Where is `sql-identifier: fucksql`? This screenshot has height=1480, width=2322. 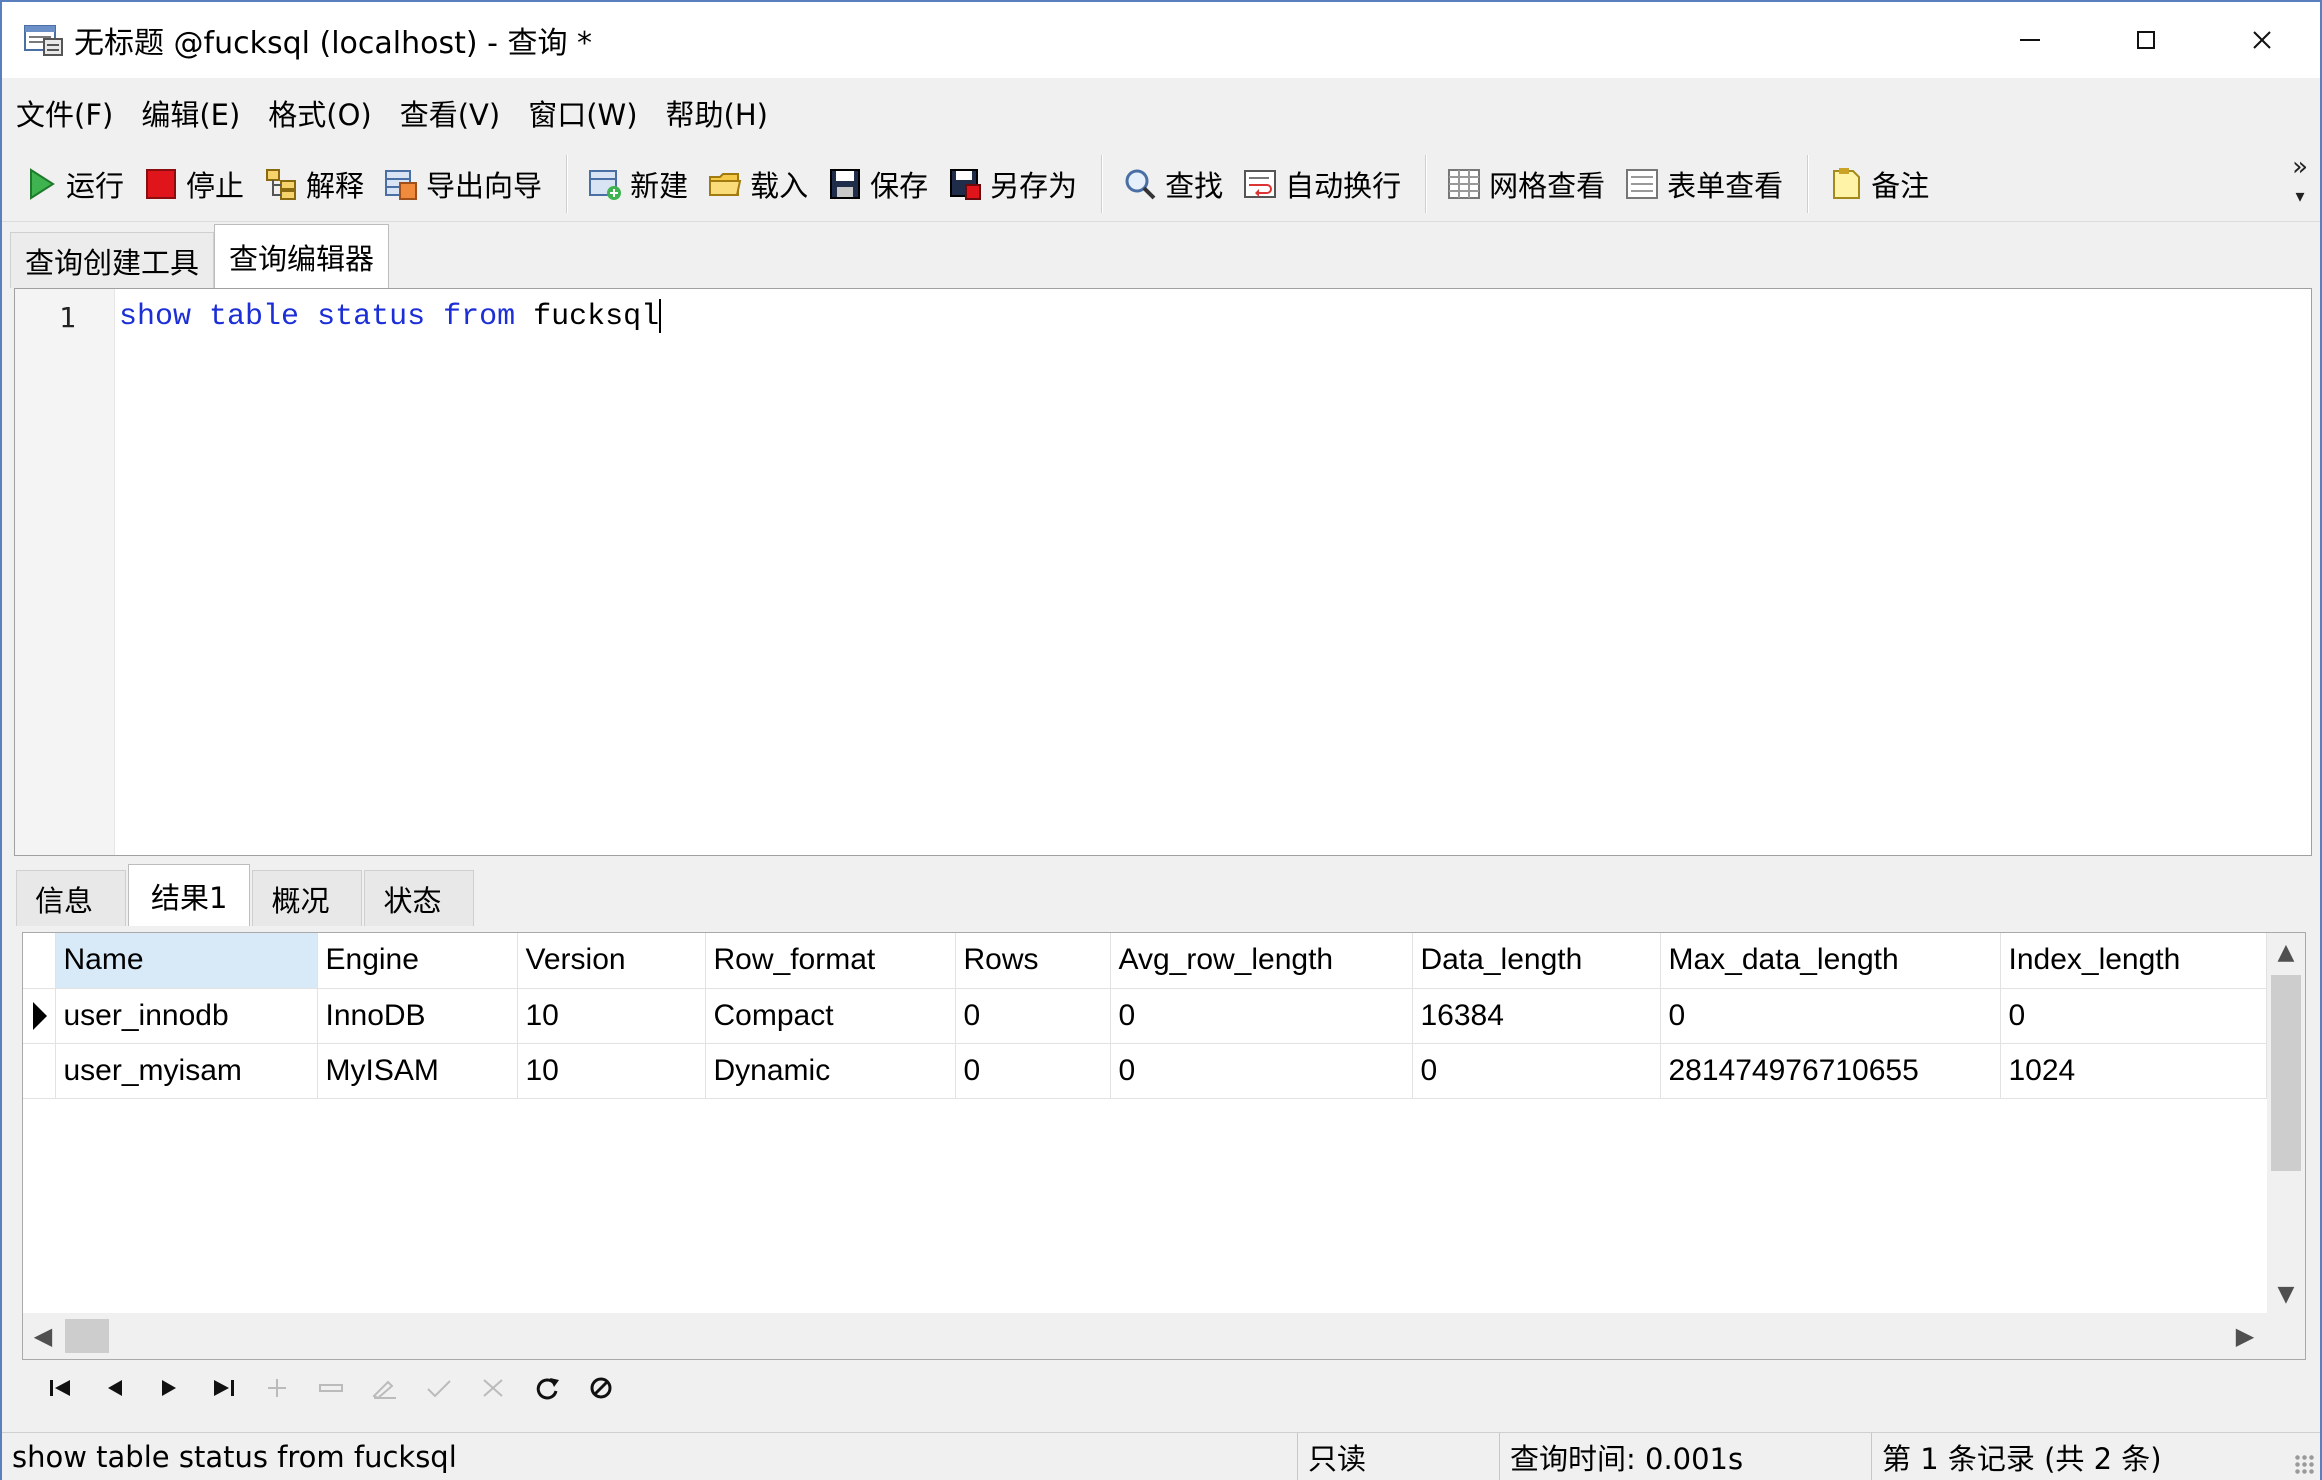
sql-identifier: fucksql is located at coordinates (596, 316).